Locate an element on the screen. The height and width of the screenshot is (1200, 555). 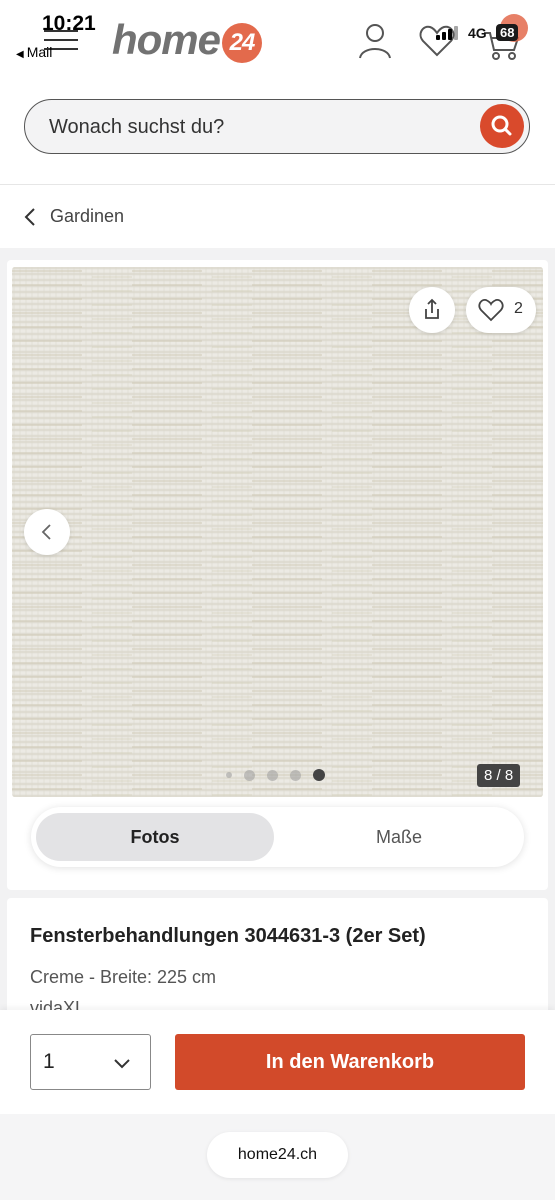
add-to-cart-button: In den Warenkorb is located at coordinates (350, 1062).